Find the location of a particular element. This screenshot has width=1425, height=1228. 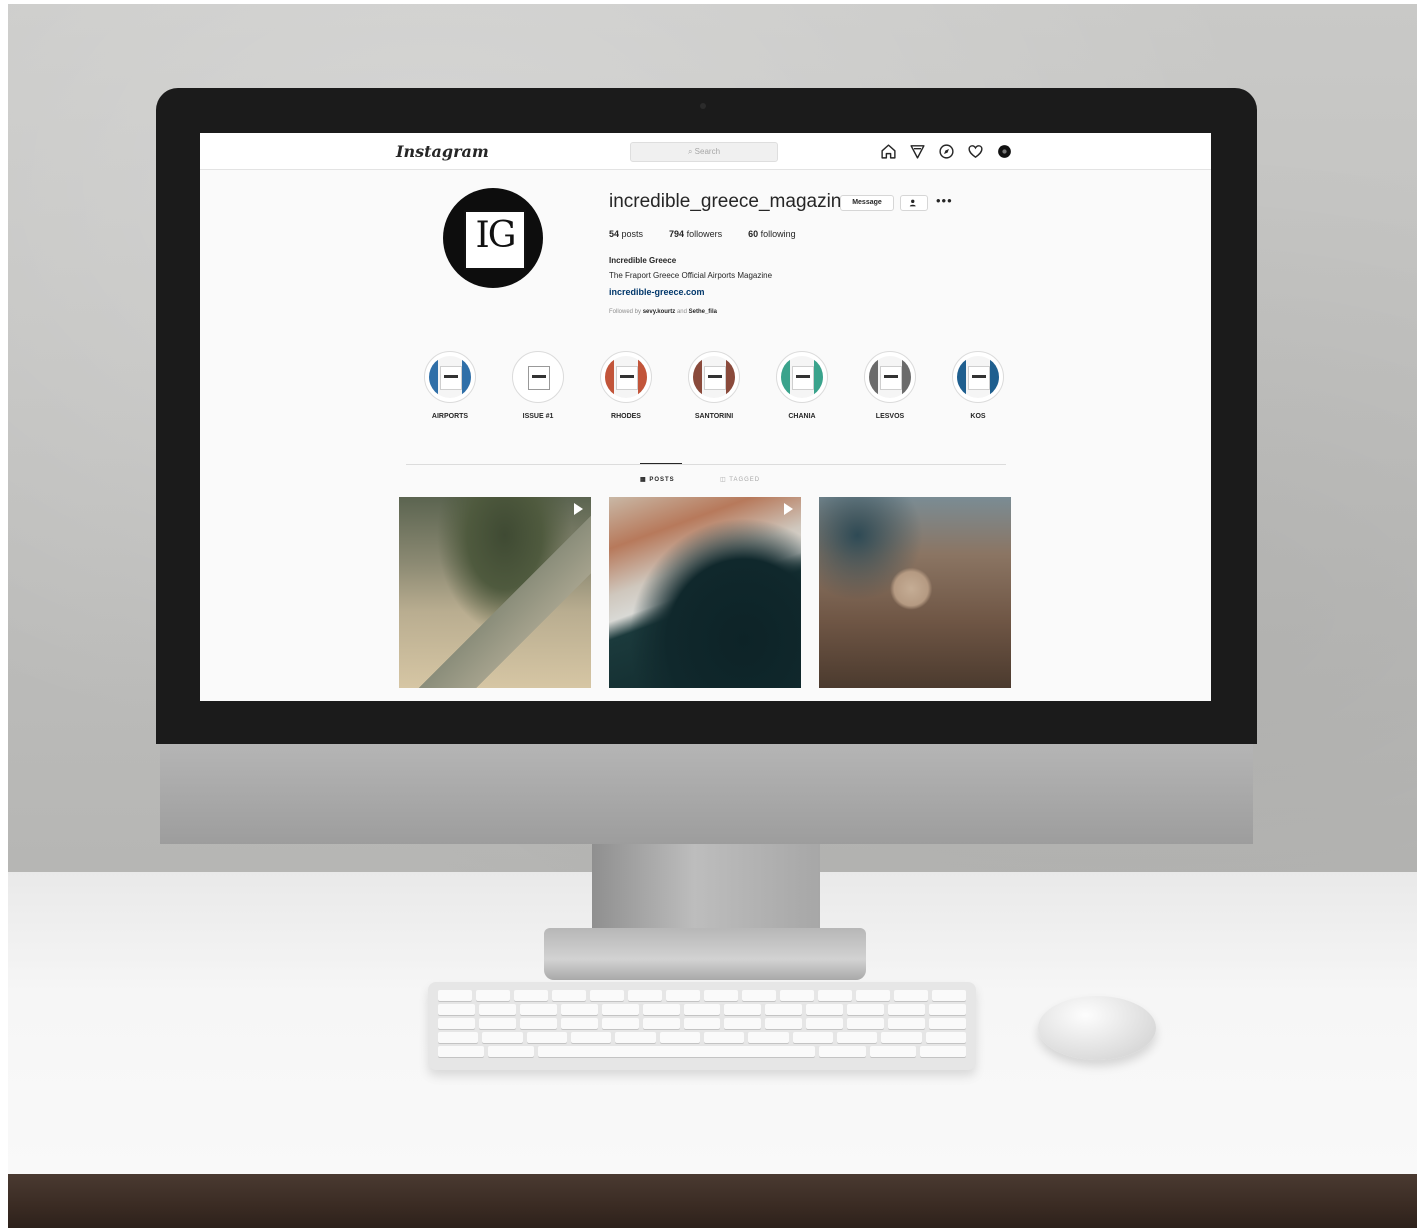

tab-tagged: ◫ TAGGED is located at coordinates (740, 479).